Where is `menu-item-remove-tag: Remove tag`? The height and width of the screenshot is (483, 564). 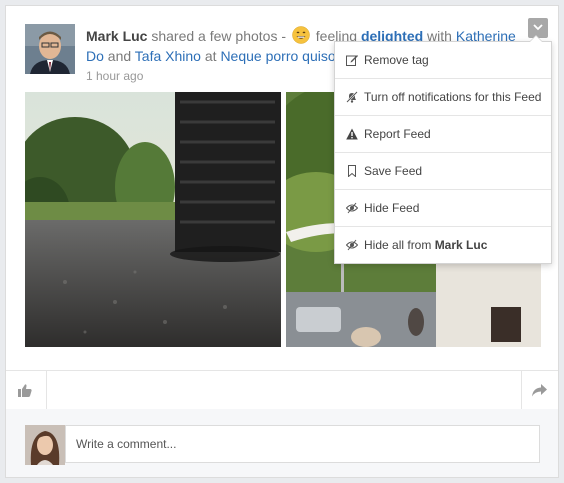 menu-item-remove-tag: Remove tag is located at coordinates (443, 60).